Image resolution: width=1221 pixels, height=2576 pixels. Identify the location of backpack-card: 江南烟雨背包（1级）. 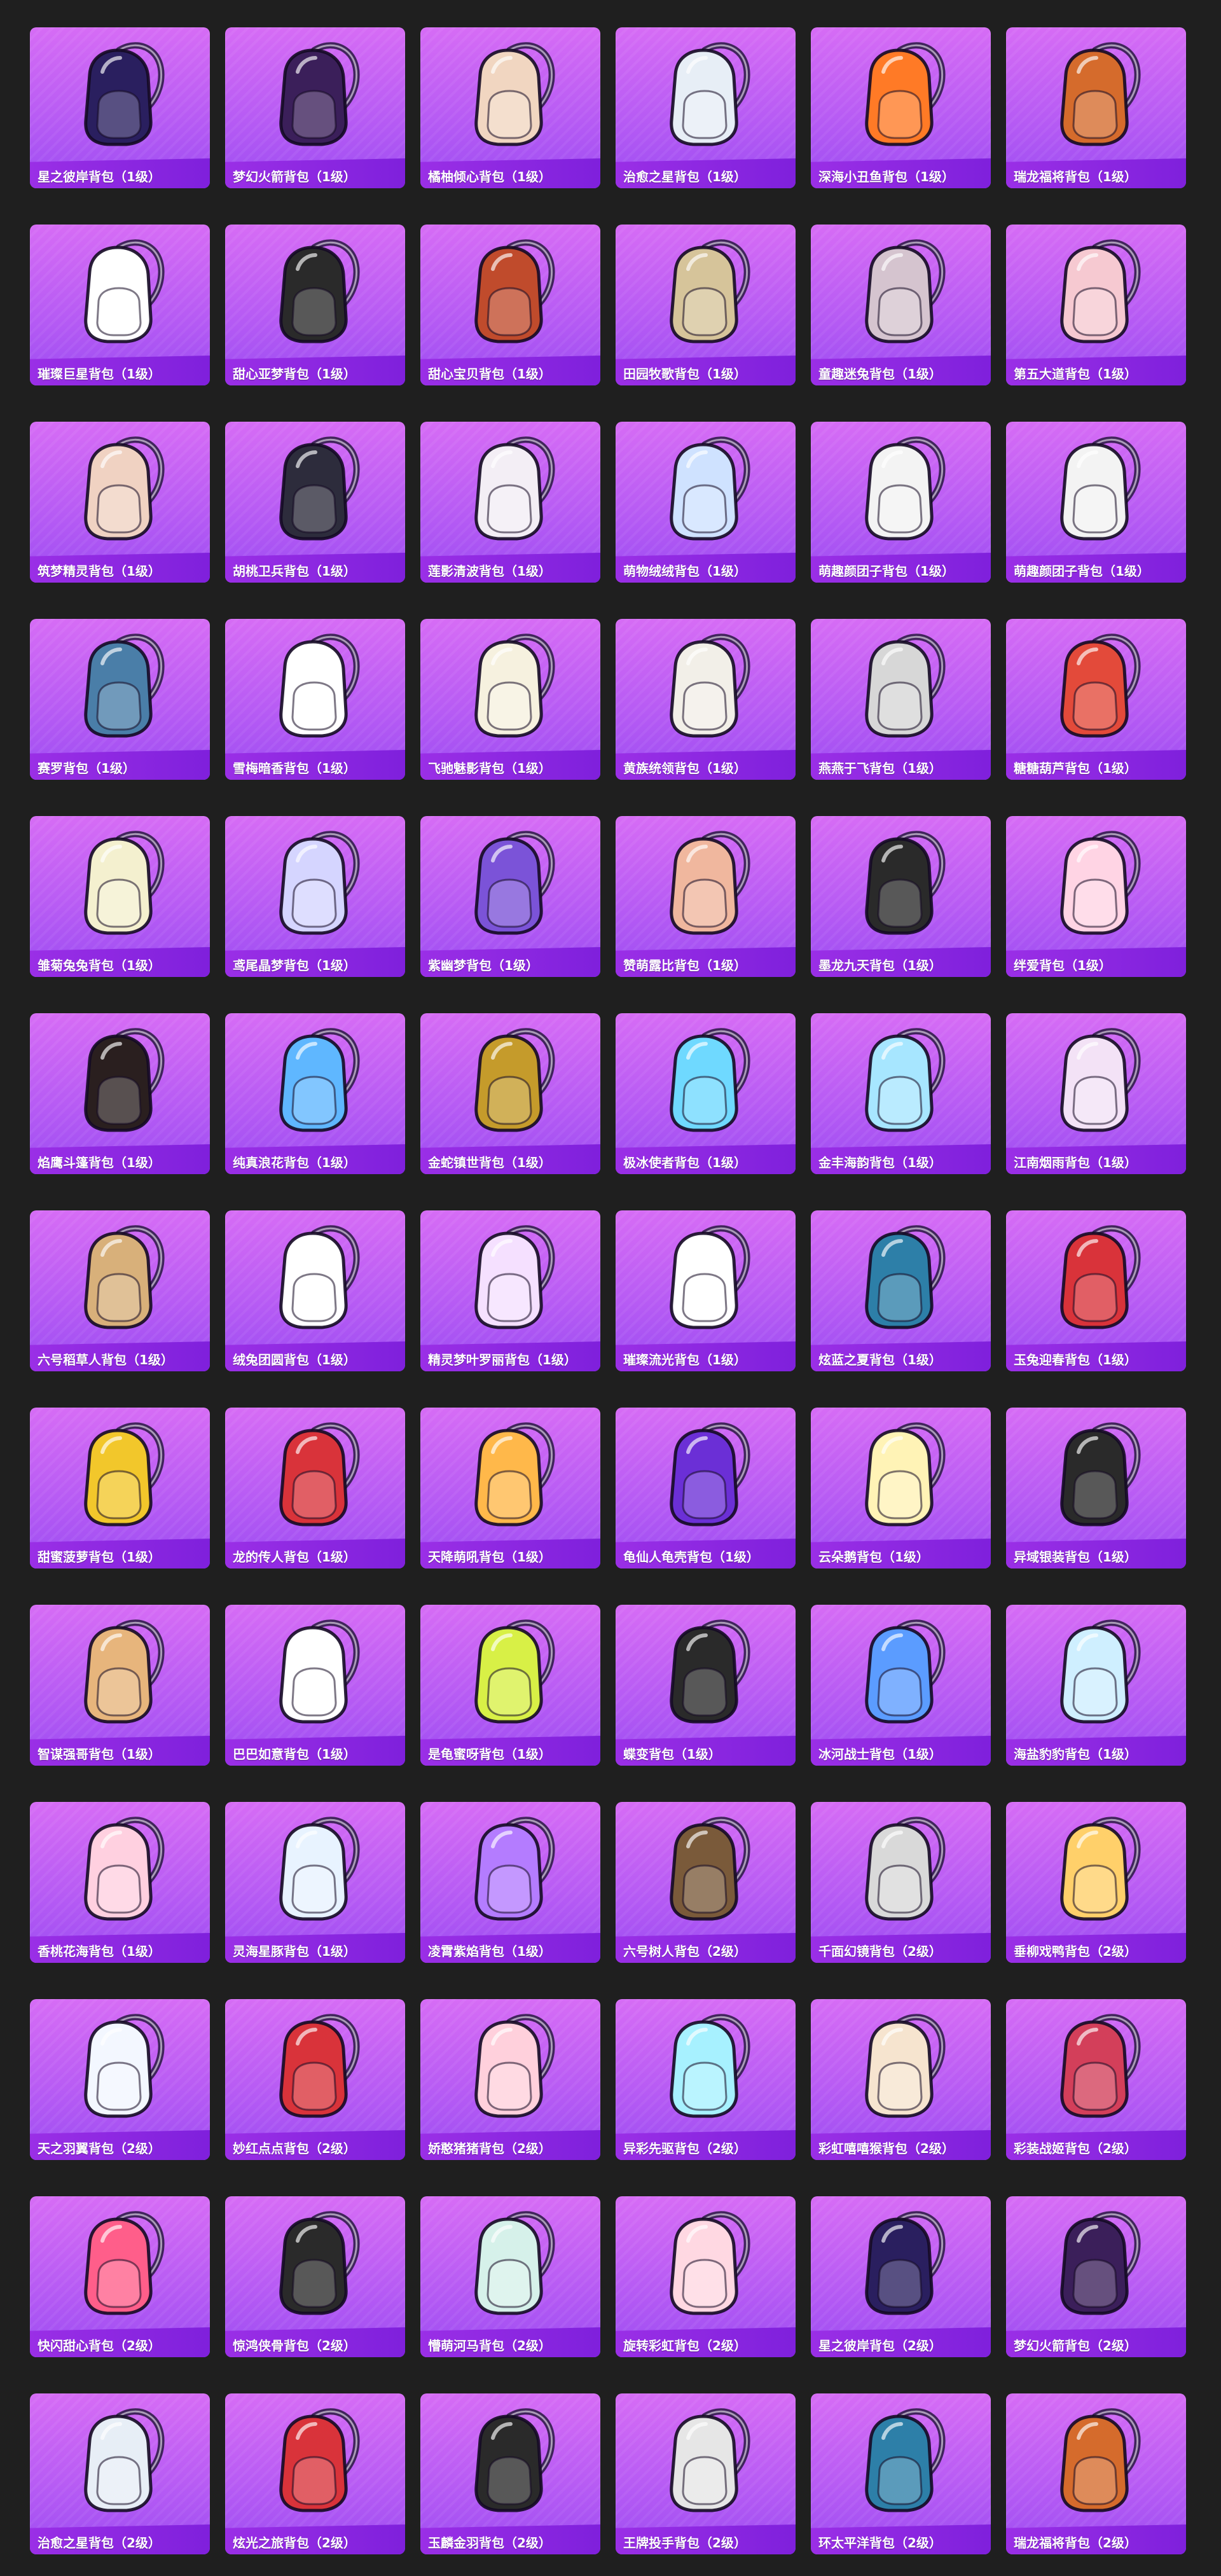
(1096, 1093).